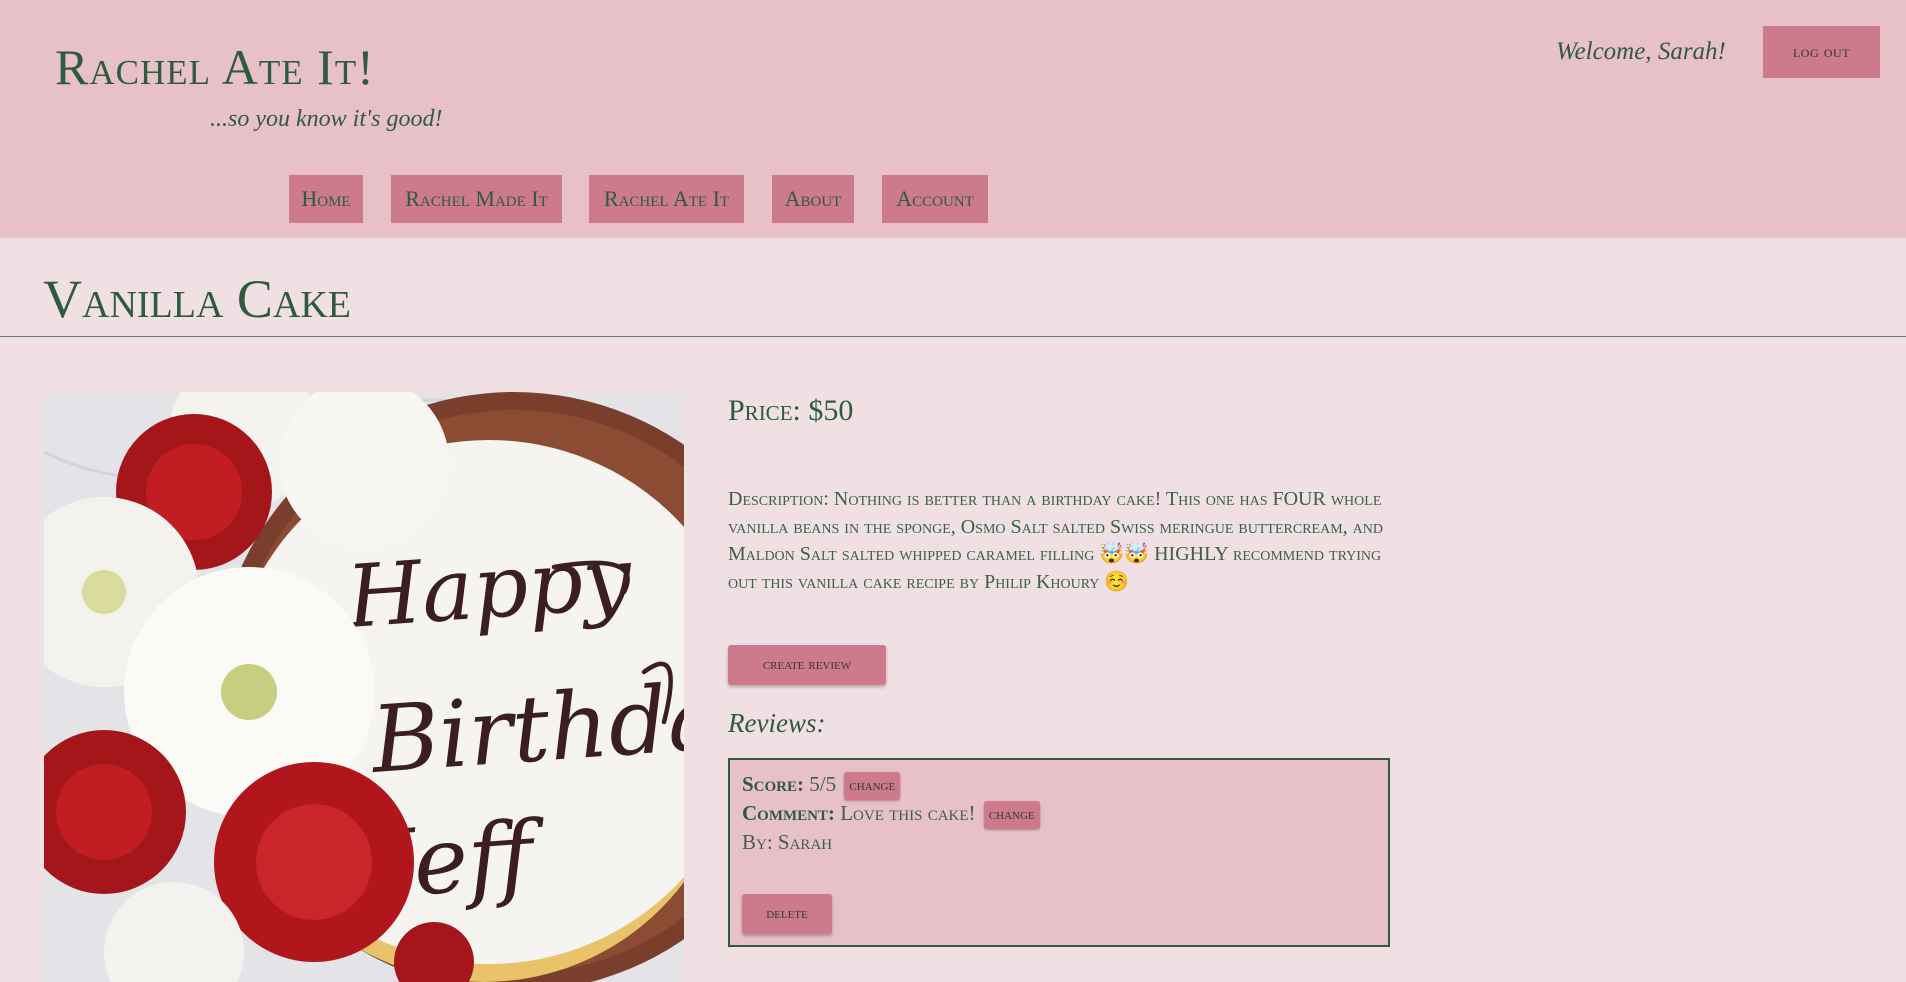 This screenshot has width=1906, height=982. What do you see at coordinates (787, 842) in the screenshot?
I see `review-author: By: Sarah` at bounding box center [787, 842].